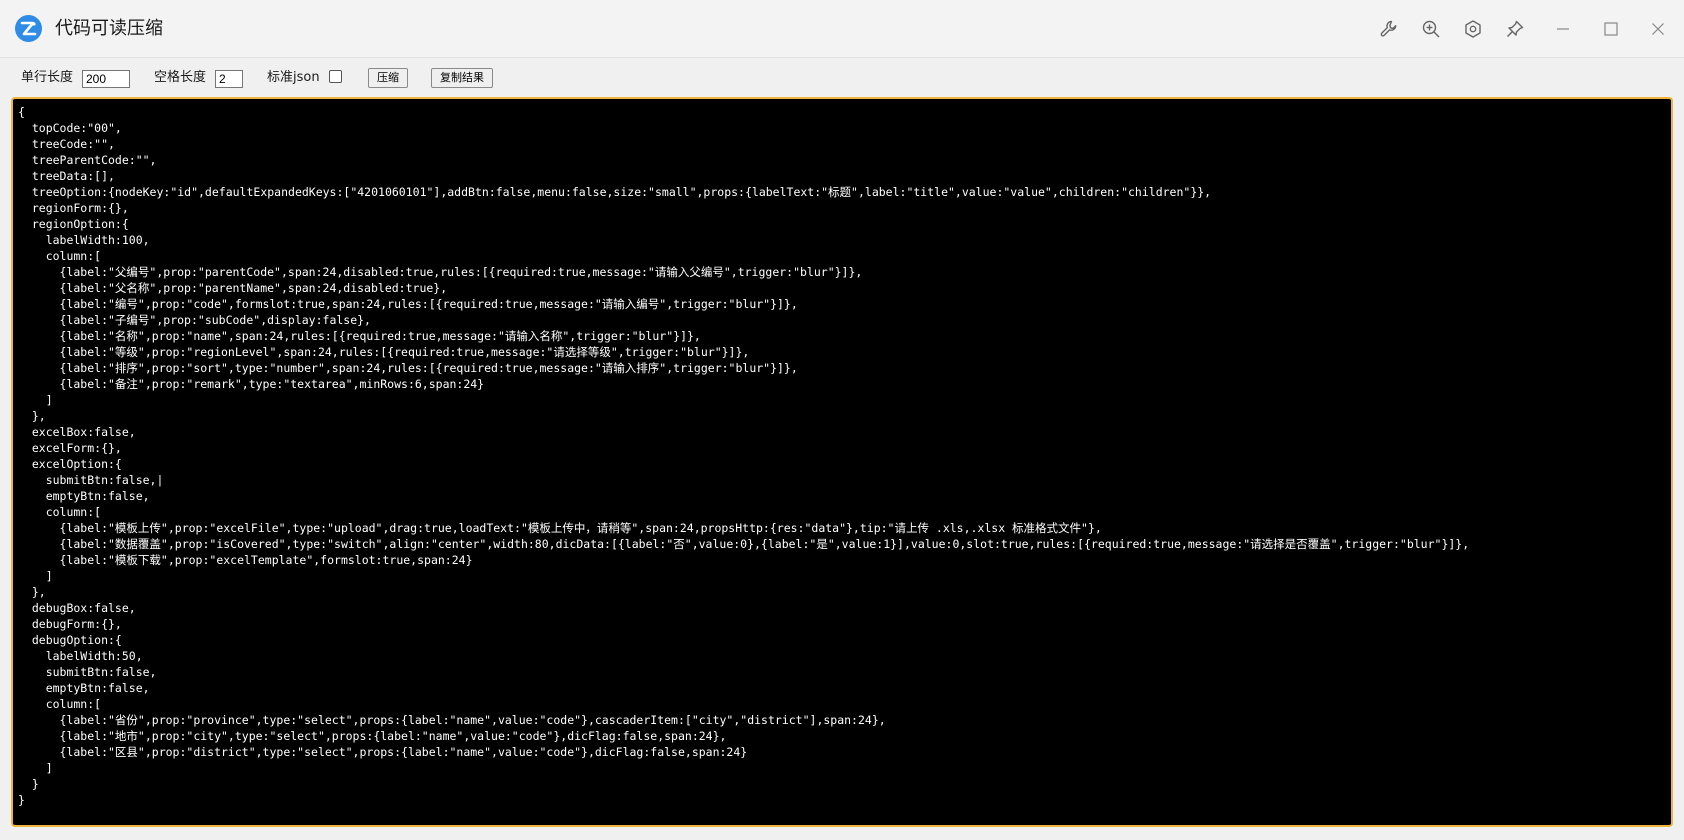 This screenshot has height=840, width=1684. Describe the element at coordinates (388, 78) in the screenshot. I see `compress-button: 压缩` at that location.